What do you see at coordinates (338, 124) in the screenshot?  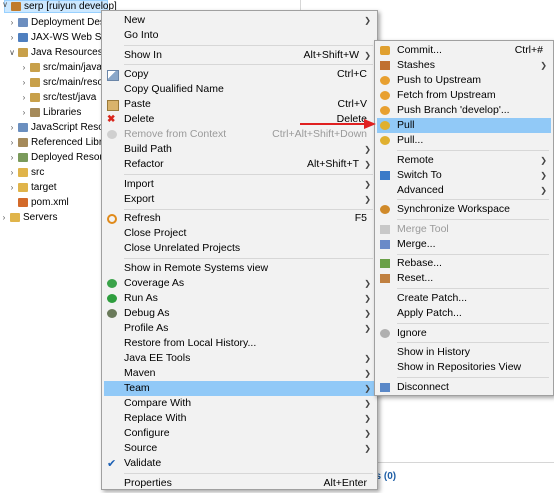 I see `annotation-arrow-icon` at bounding box center [338, 124].